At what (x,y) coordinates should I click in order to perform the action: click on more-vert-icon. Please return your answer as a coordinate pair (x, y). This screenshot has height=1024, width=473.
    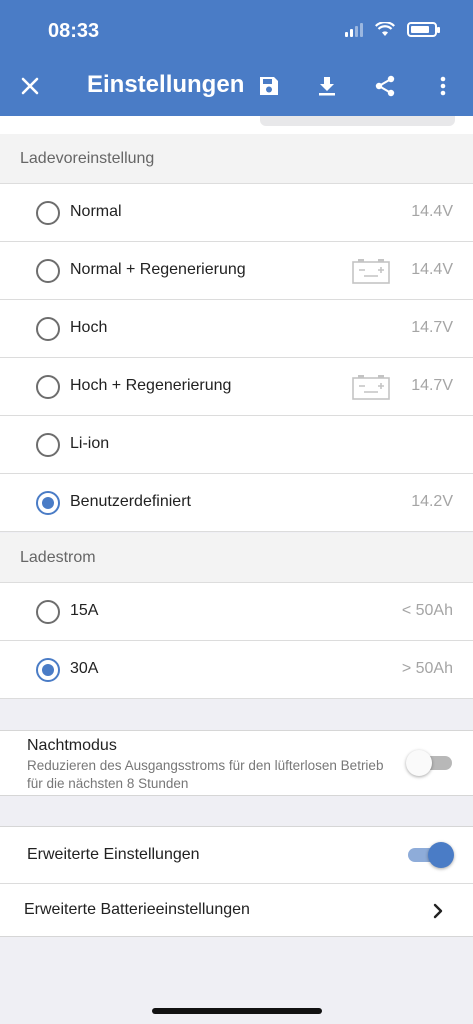
    Looking at the image, I should click on (443, 86).